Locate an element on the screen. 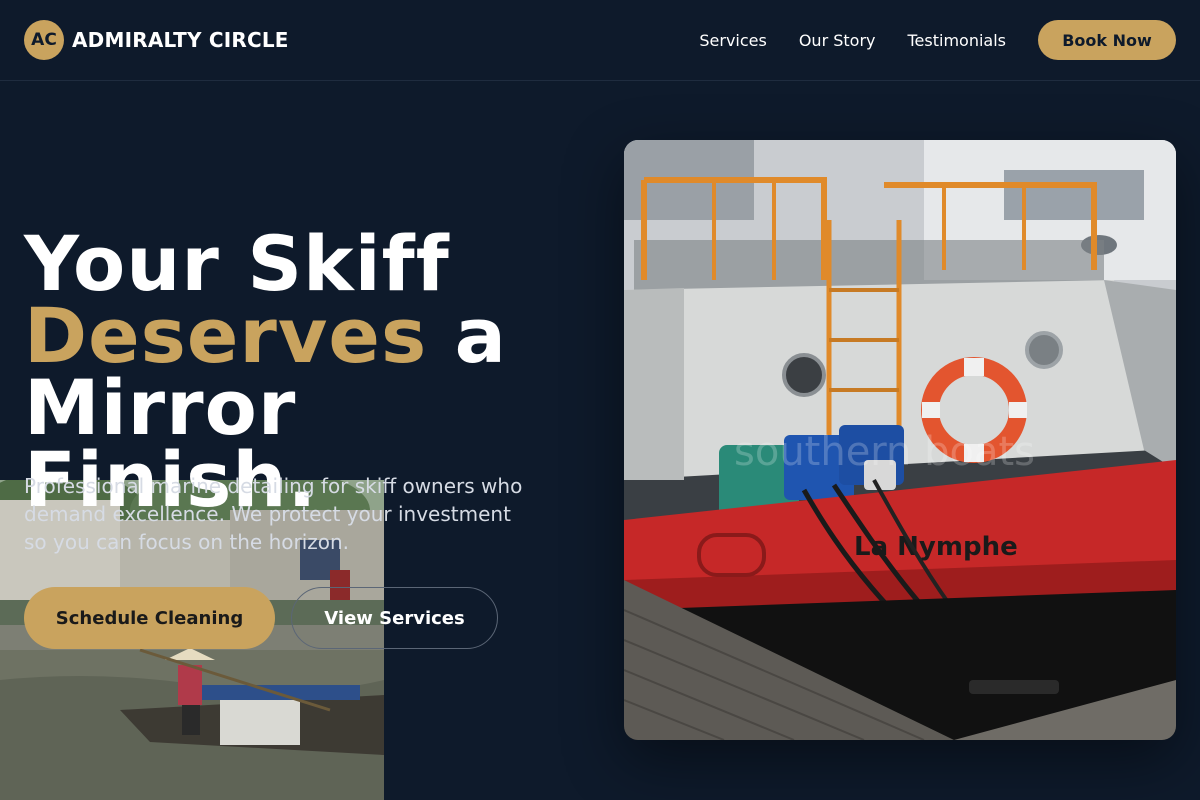  view-services-button: View Services is located at coordinates (394, 618).